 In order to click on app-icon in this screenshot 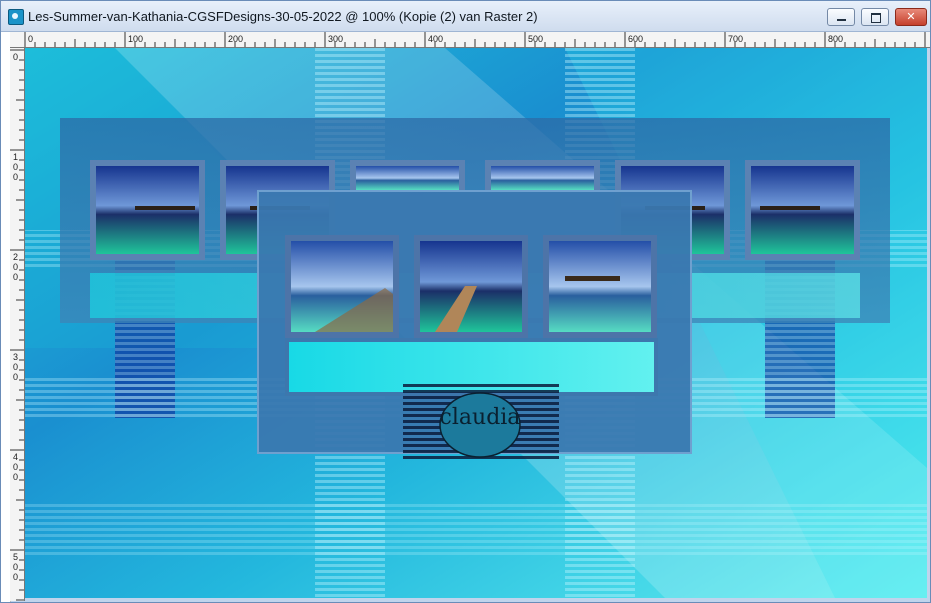, I will do `click(16, 17)`.